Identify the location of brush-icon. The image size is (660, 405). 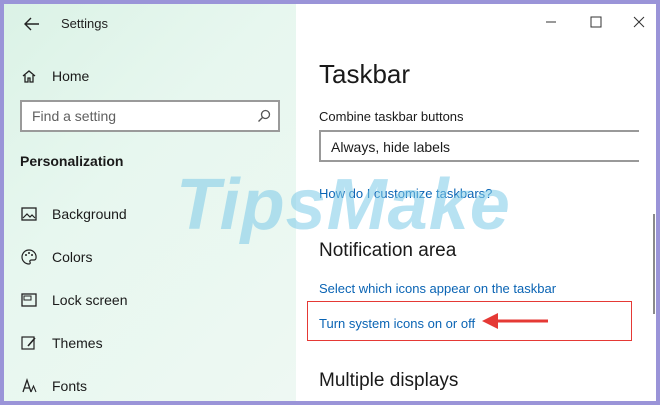
(29, 343).